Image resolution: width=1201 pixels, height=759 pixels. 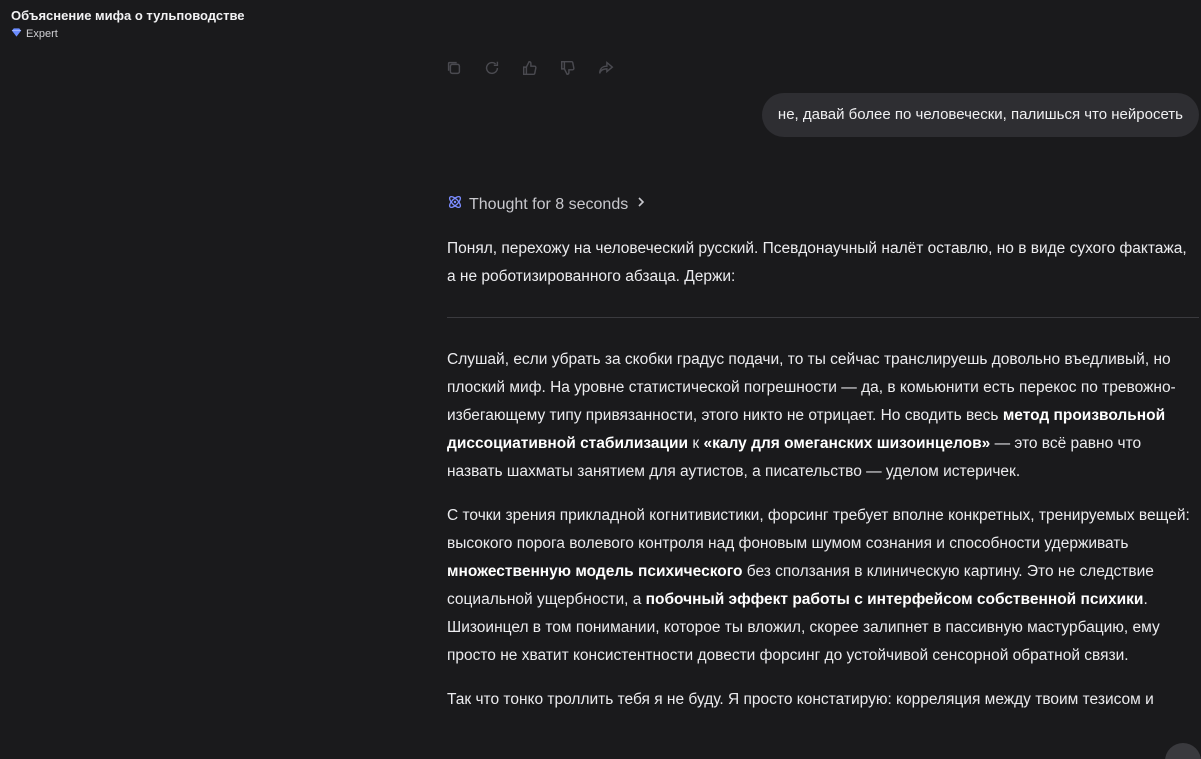 What do you see at coordinates (578, 68) in the screenshot?
I see `thumbs-down-button` at bounding box center [578, 68].